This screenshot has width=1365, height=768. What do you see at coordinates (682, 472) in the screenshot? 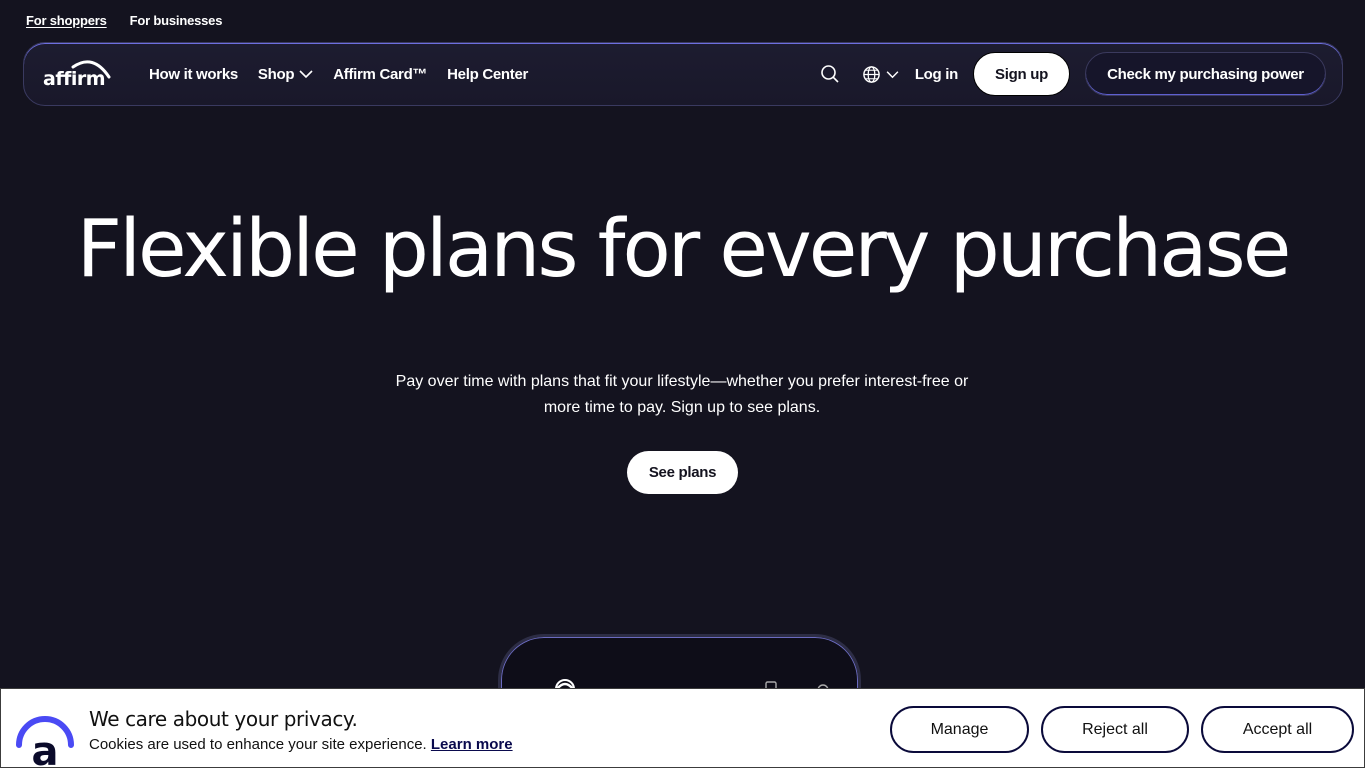
I see `see-plans-button: See plans` at bounding box center [682, 472].